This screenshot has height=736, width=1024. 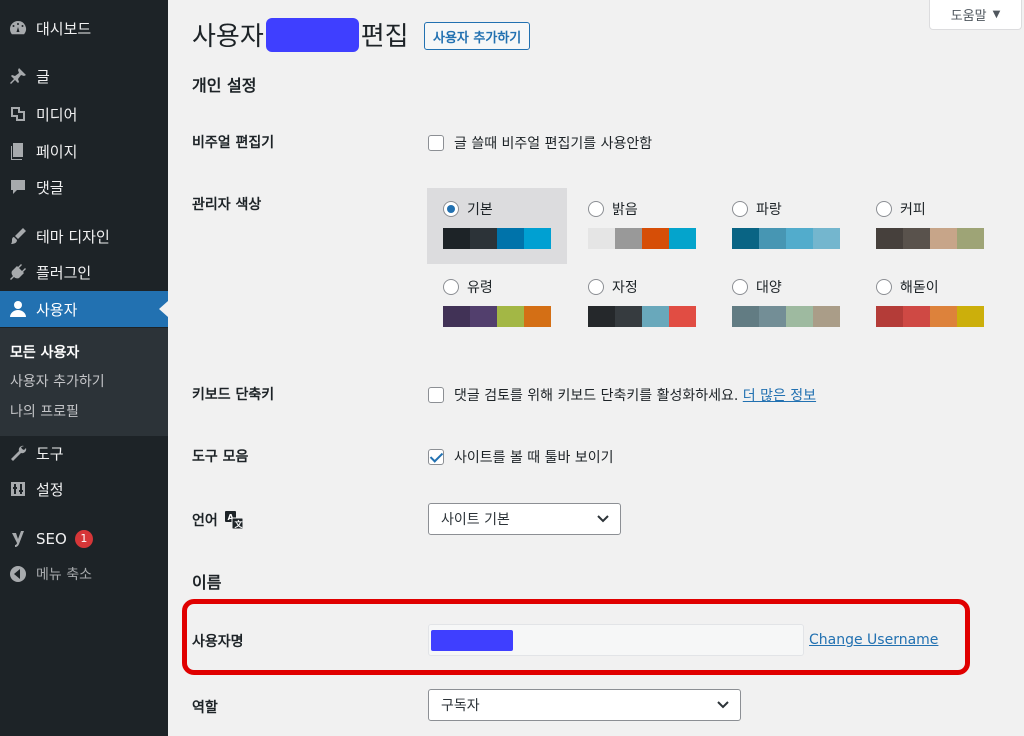 I want to click on admin-color-label: 관리자 색상, so click(x=227, y=205).